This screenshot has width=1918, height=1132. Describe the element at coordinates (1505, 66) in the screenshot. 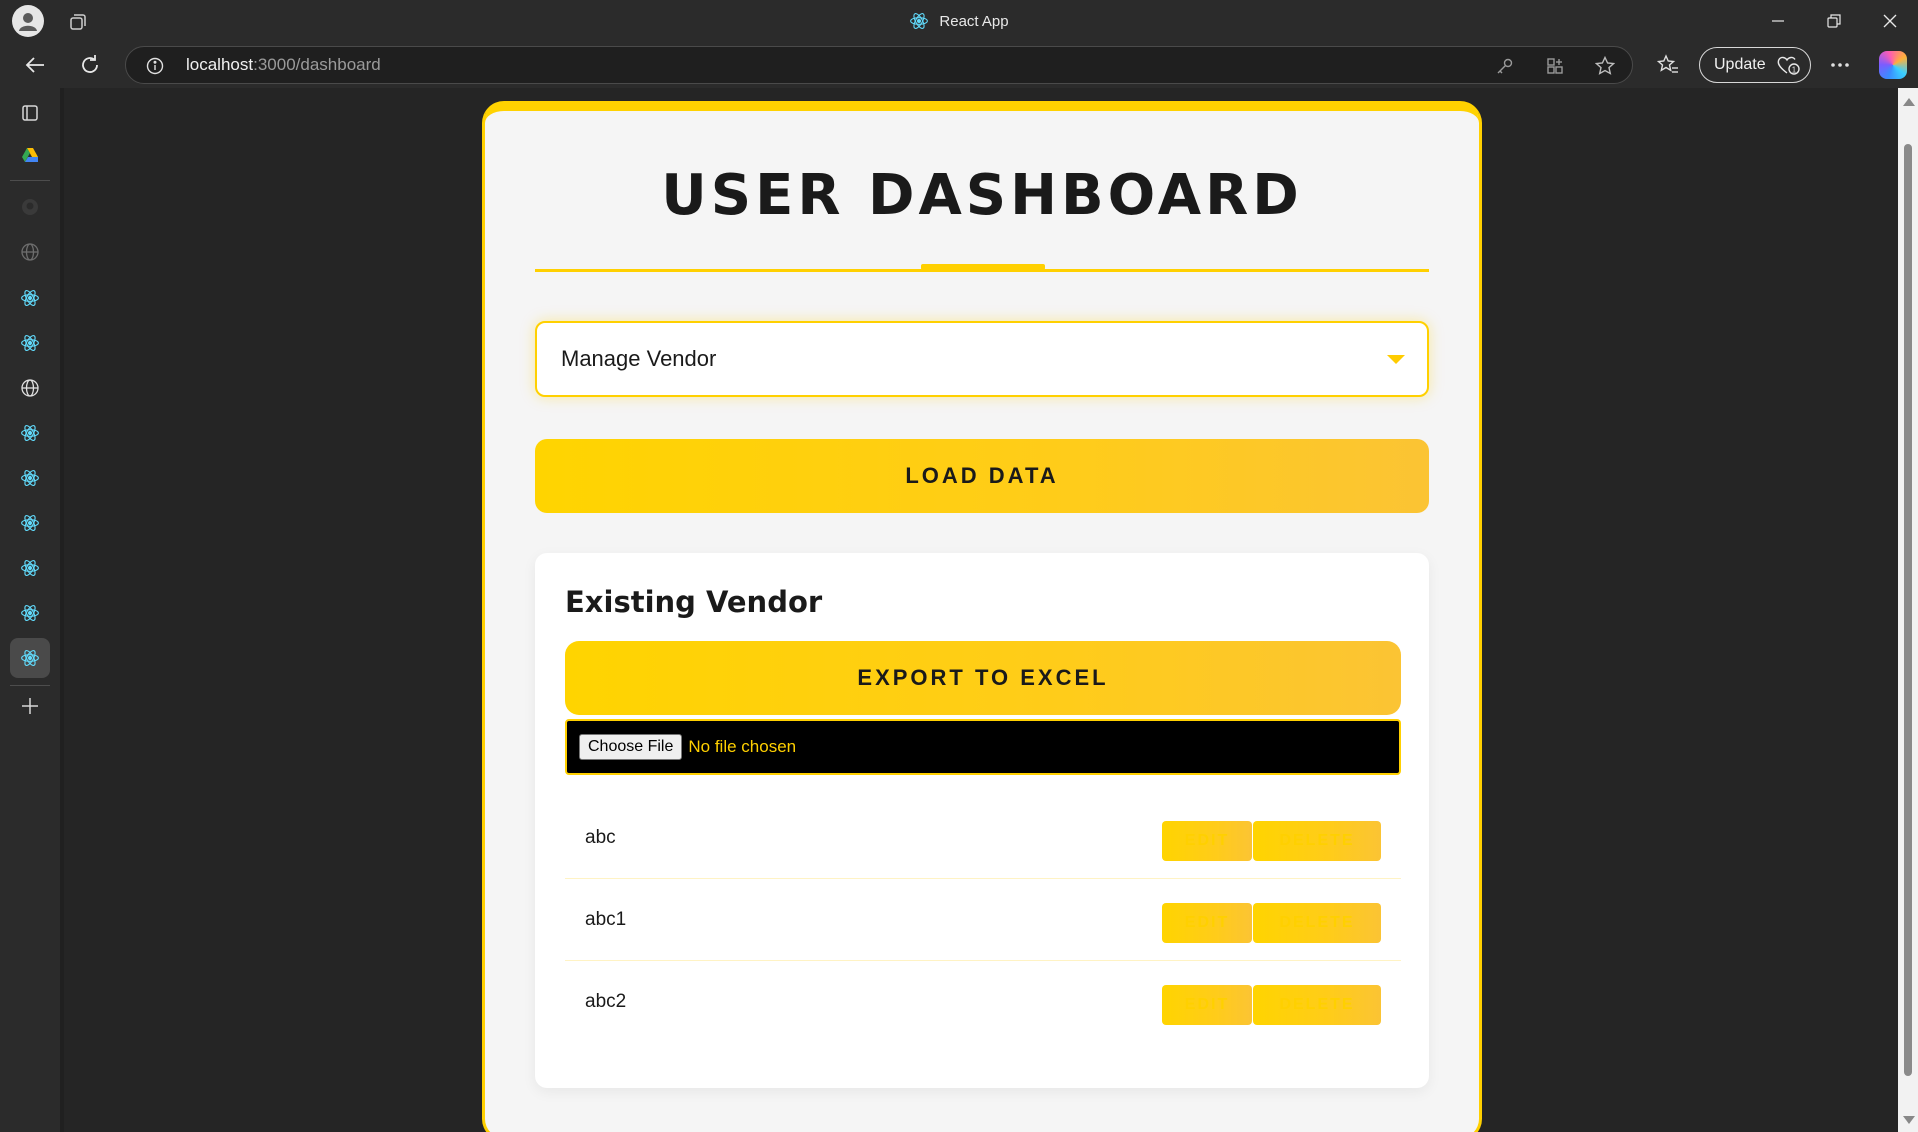

I see `key-icon` at that location.